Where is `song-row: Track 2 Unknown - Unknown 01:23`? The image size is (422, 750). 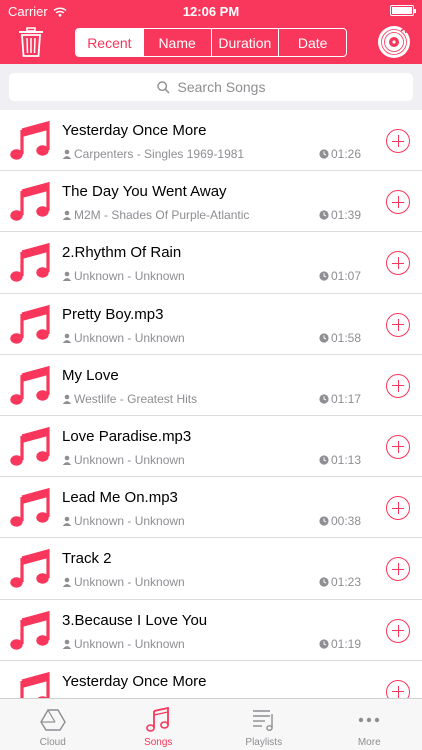
song-row: Track 2 Unknown - Unknown 01:23 is located at coordinates (211, 569).